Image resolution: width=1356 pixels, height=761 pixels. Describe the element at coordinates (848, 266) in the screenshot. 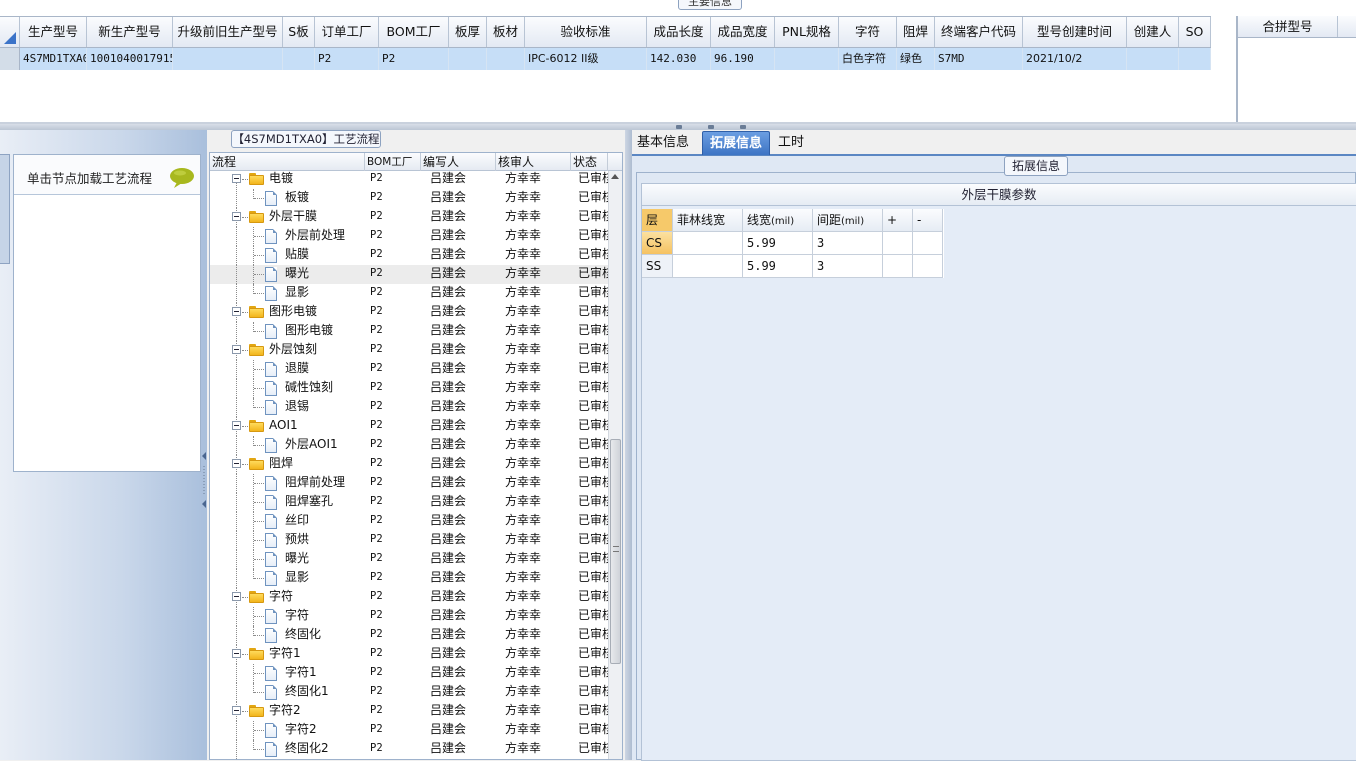

I see `spacing-cell: 3` at that location.